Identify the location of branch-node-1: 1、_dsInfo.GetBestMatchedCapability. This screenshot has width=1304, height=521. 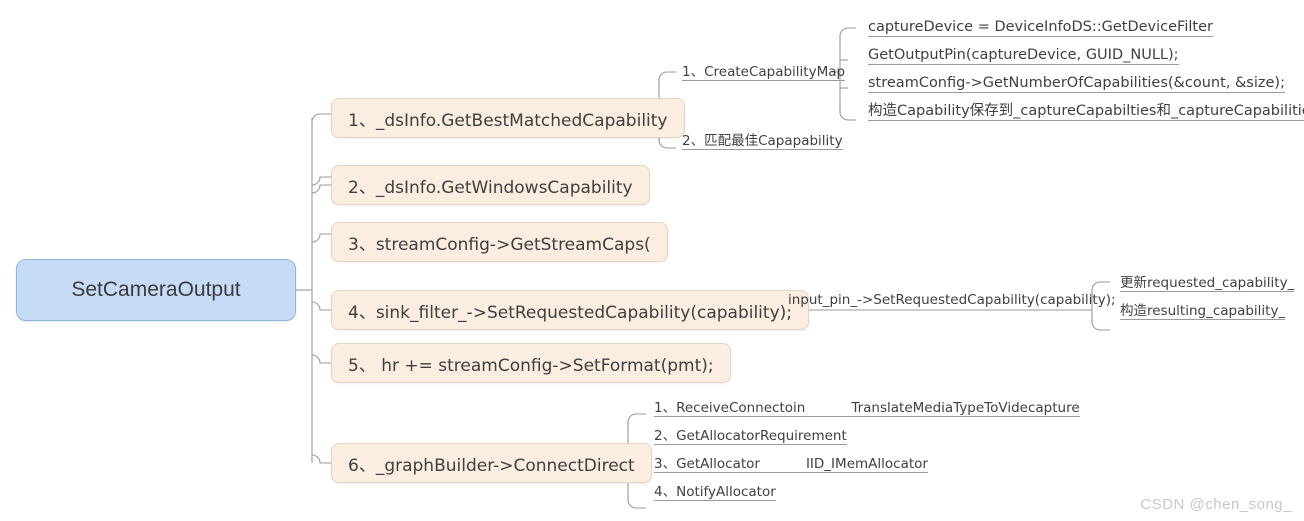
(508, 118).